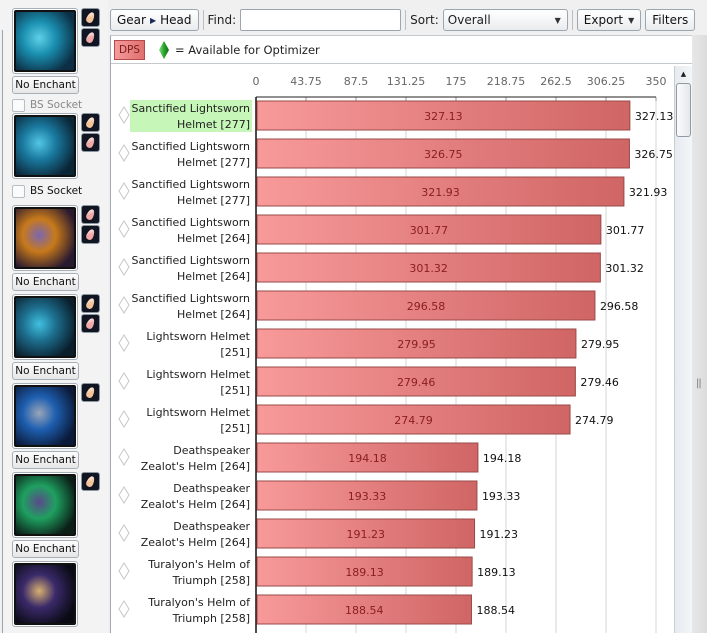 The width and height of the screenshot is (707, 633). I want to click on export-button: Export ▼, so click(609, 20).